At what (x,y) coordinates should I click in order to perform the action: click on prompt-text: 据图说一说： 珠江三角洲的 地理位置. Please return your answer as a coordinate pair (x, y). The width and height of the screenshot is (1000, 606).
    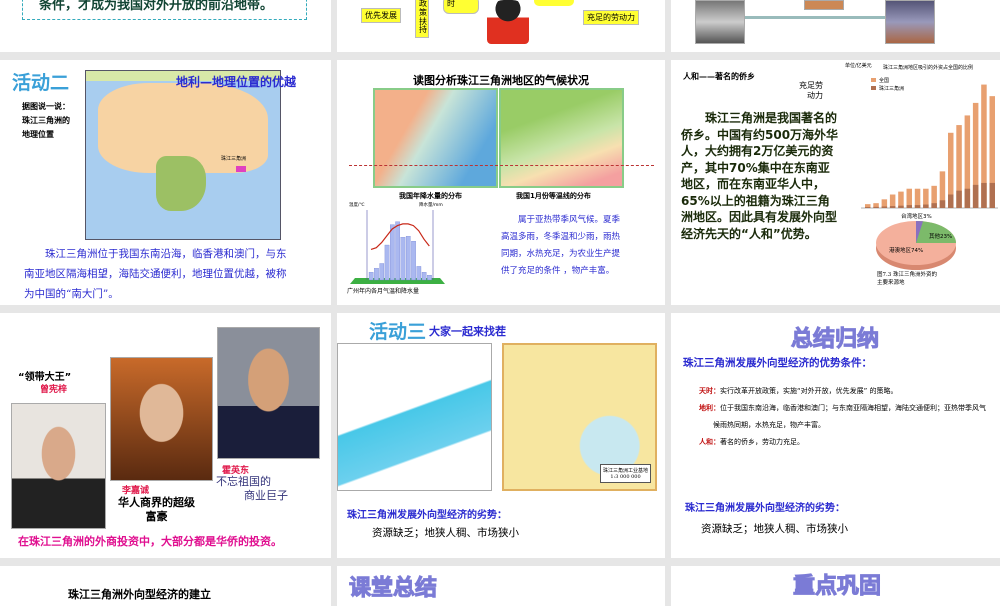
    Looking at the image, I should click on (46, 120).